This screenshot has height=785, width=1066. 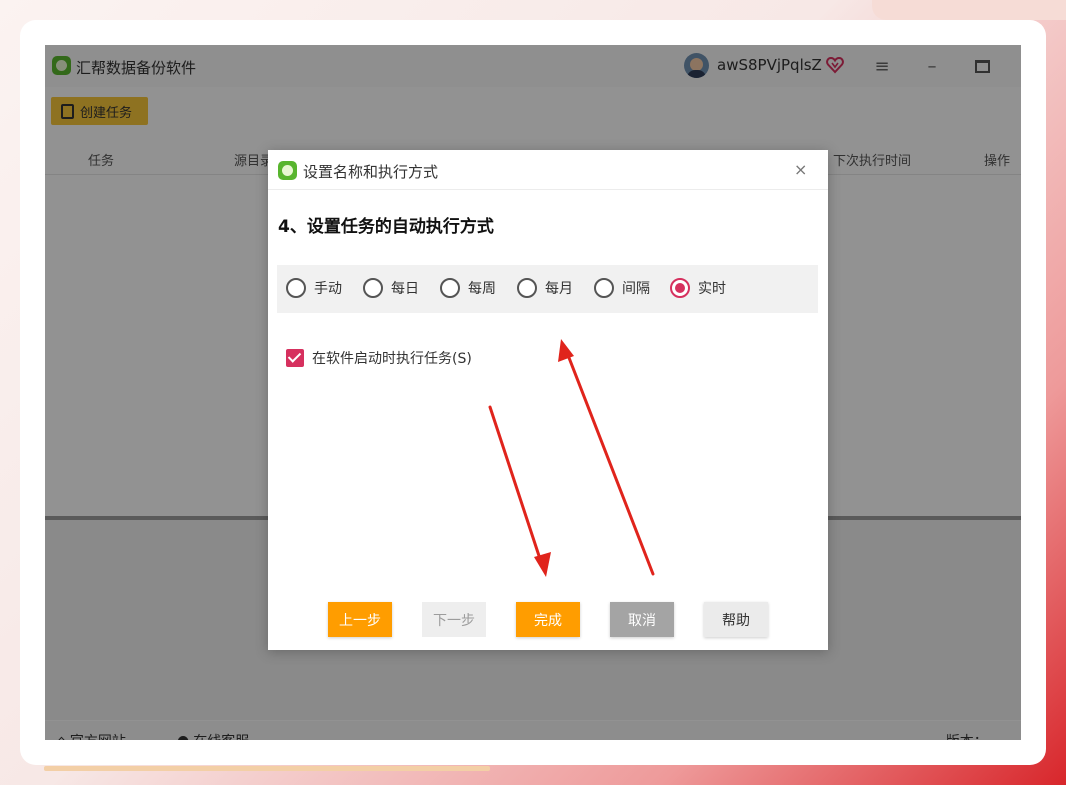 What do you see at coordinates (606, 457) in the screenshot?
I see `arrow-to-realtime-icon` at bounding box center [606, 457].